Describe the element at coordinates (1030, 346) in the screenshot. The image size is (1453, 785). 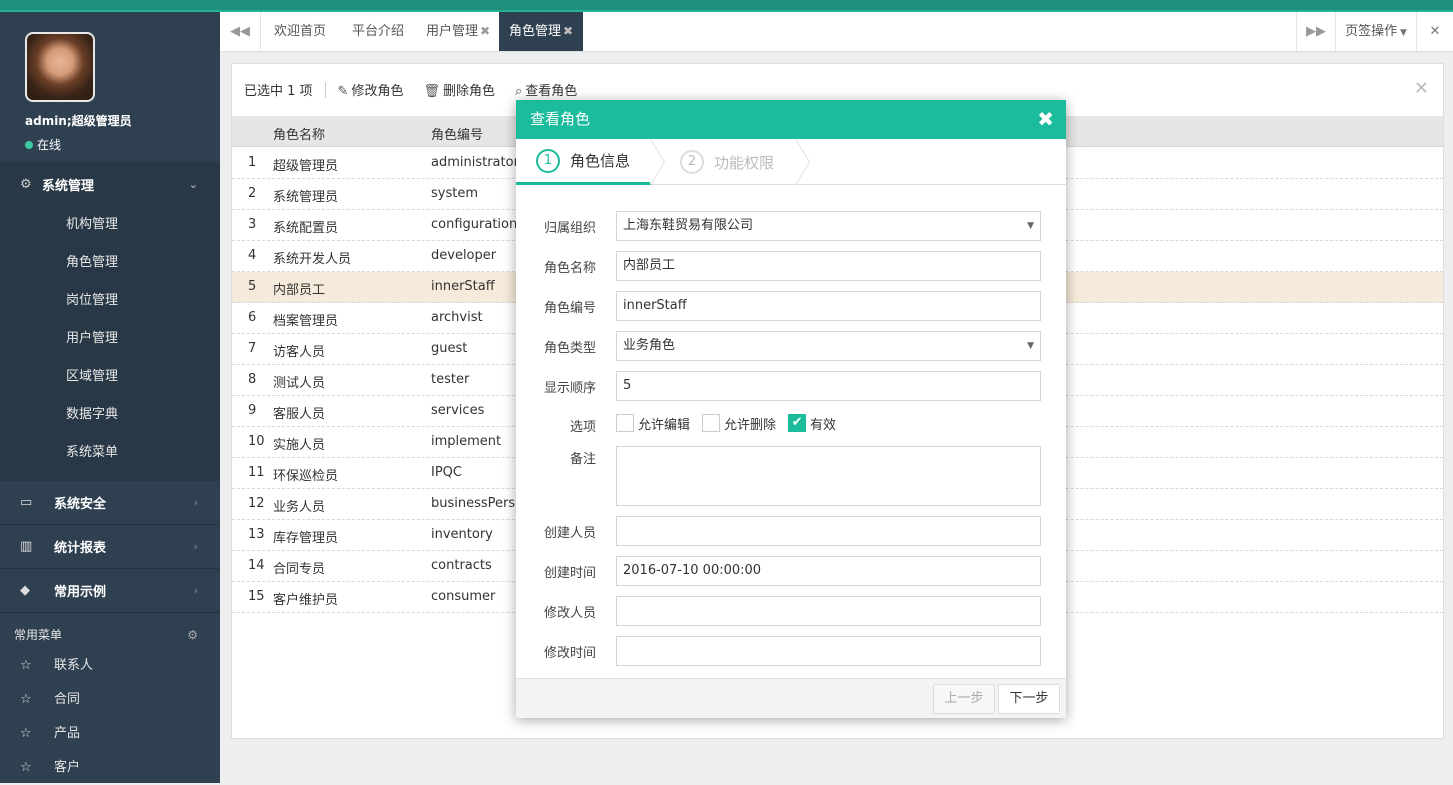
I see `caret-down-icon: ▼` at that location.